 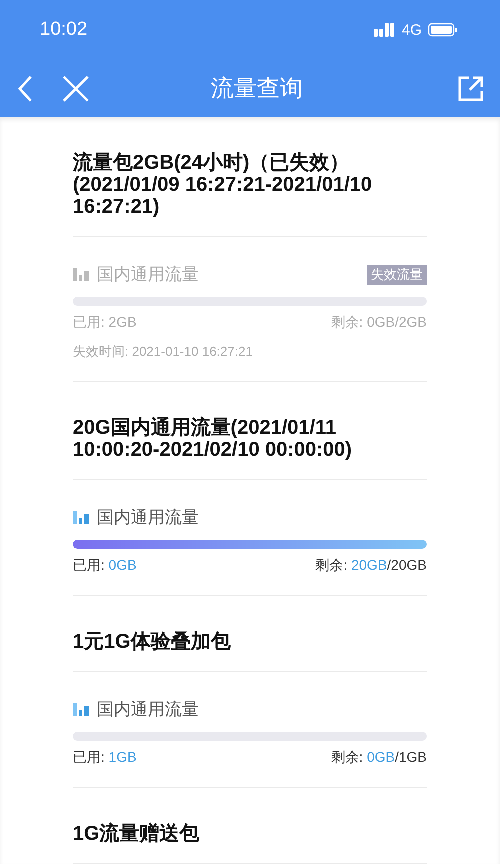 What do you see at coordinates (412, 30) in the screenshot?
I see `network-type: 4G` at bounding box center [412, 30].